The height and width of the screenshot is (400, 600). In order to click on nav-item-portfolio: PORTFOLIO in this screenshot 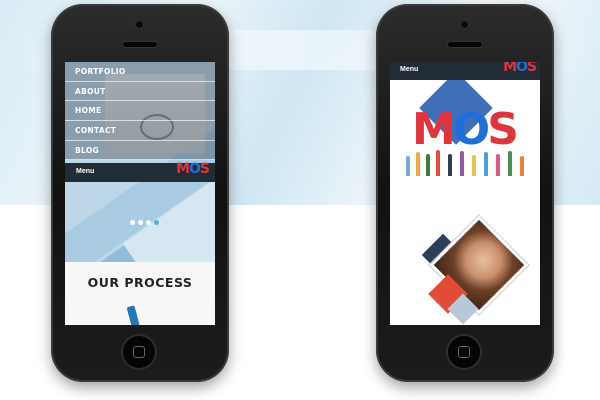, I will do `click(140, 72)`.